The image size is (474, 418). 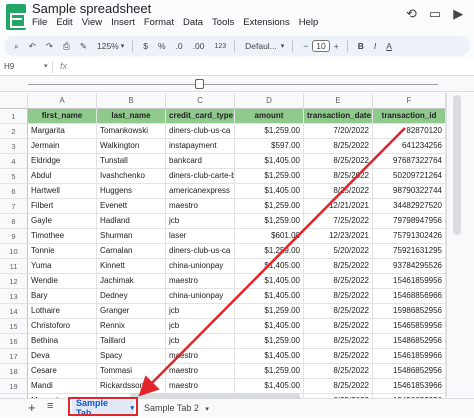 I want to click on table-cell: instapayment, so click(x=200, y=146).